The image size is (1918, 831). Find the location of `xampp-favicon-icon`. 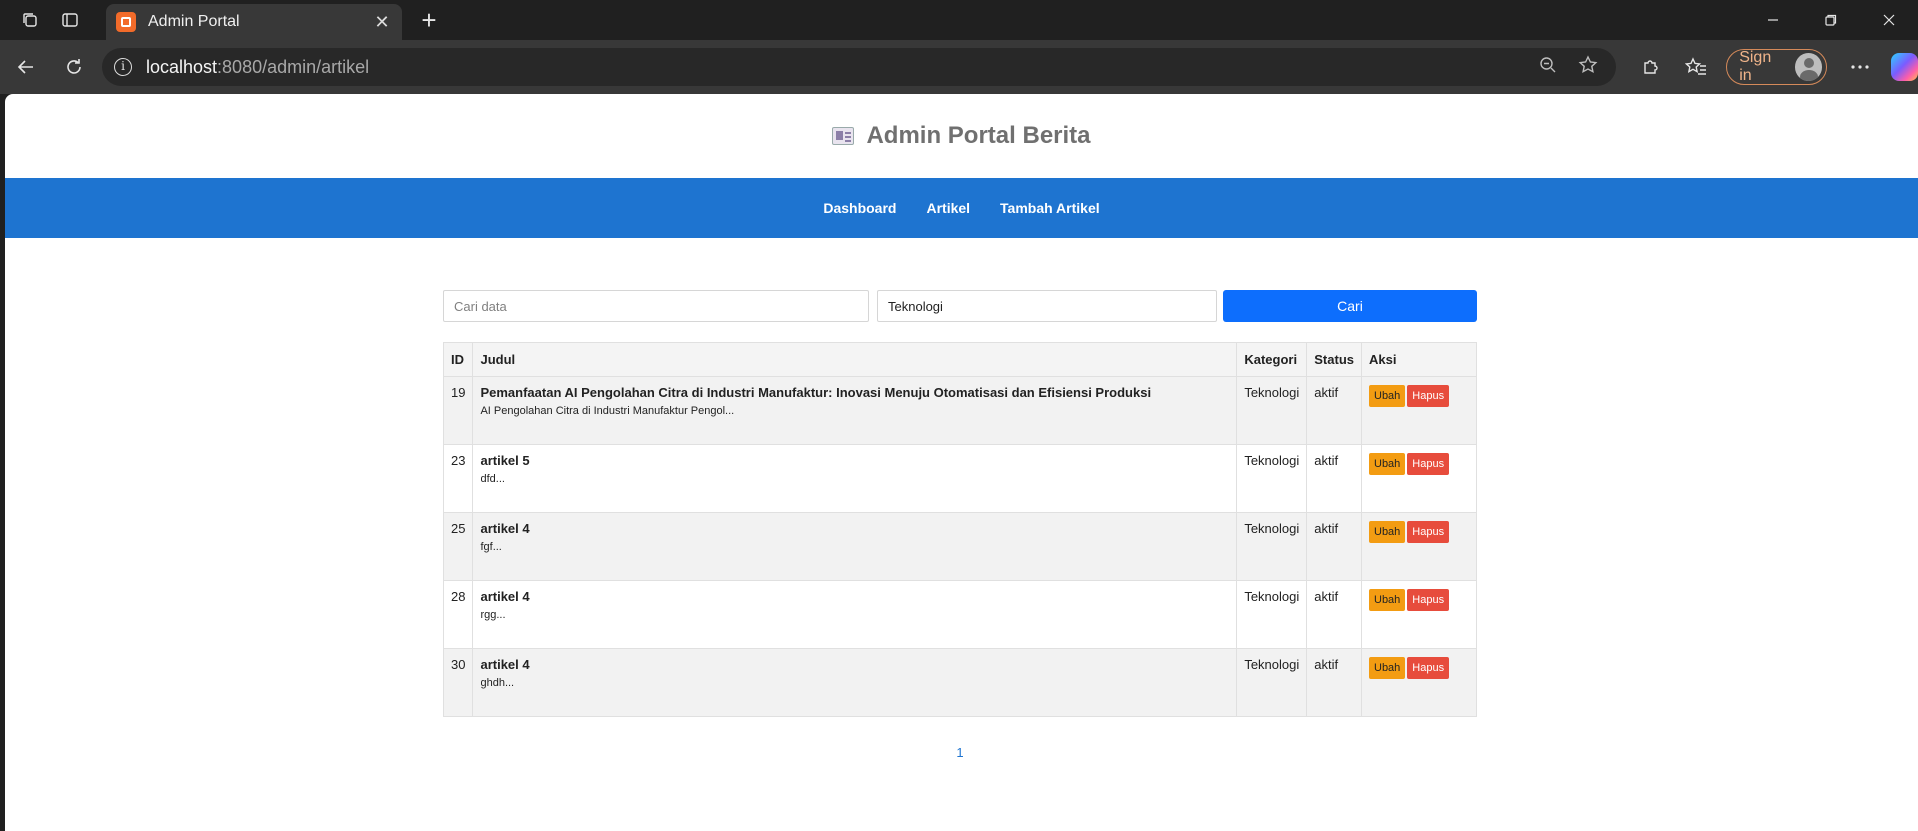

xampp-favicon-icon is located at coordinates (126, 22).